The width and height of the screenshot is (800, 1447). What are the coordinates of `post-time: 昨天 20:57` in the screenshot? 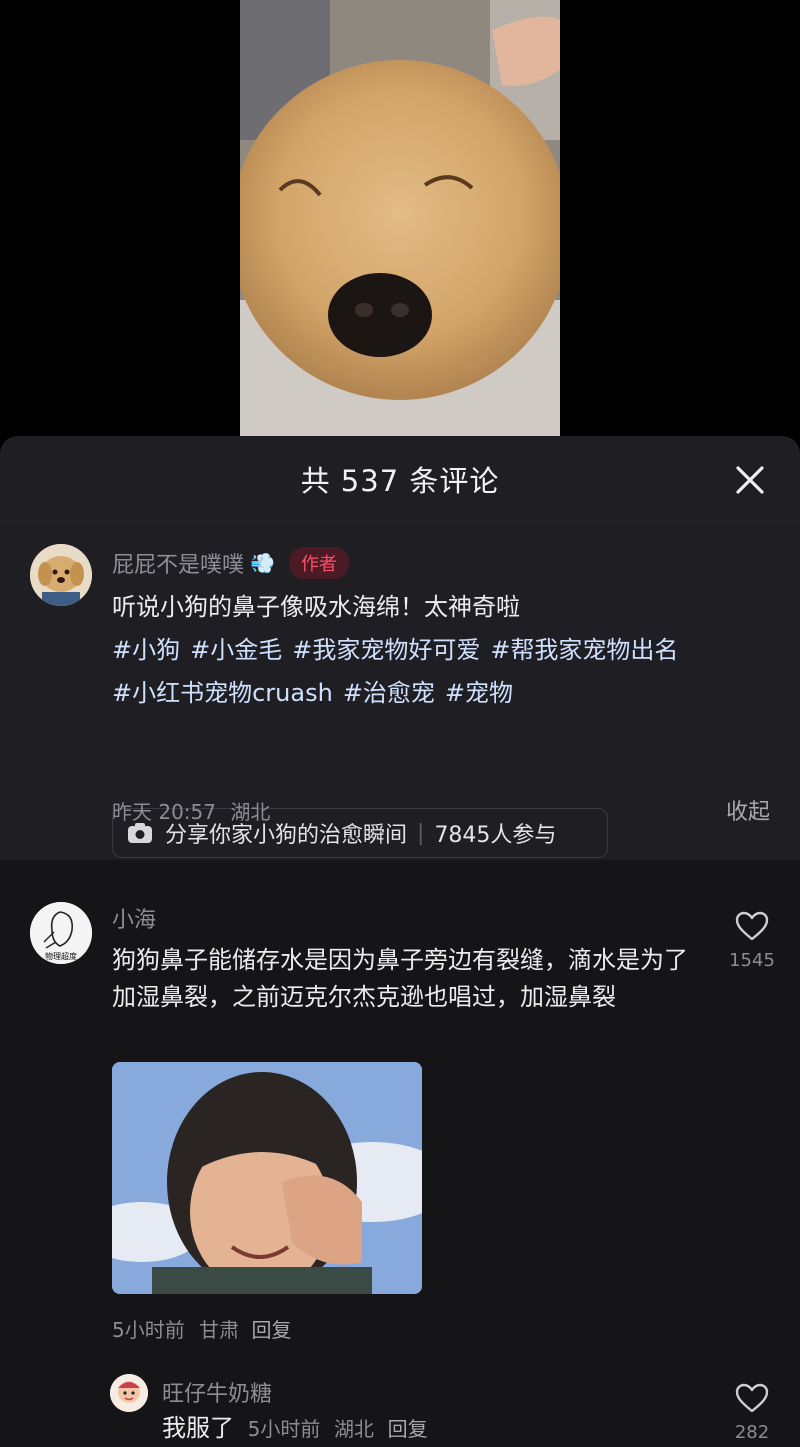 It's located at (164, 812).